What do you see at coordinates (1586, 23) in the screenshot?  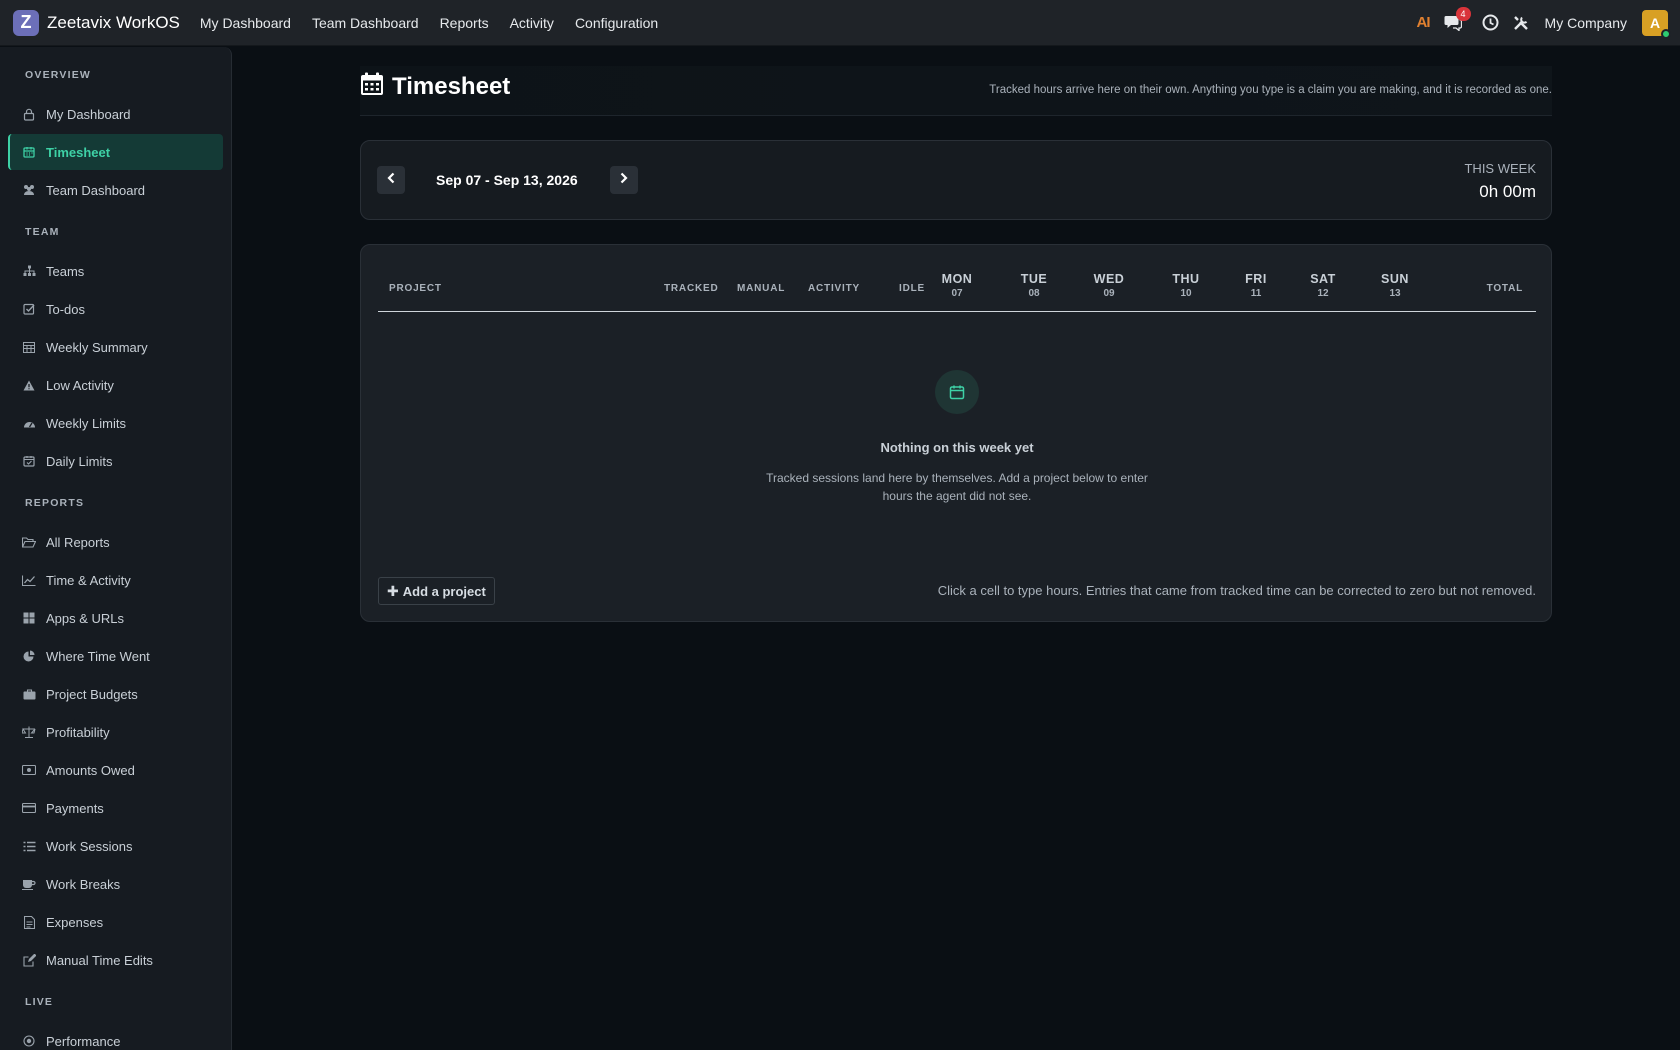 I see `company-switcher: My Company` at bounding box center [1586, 23].